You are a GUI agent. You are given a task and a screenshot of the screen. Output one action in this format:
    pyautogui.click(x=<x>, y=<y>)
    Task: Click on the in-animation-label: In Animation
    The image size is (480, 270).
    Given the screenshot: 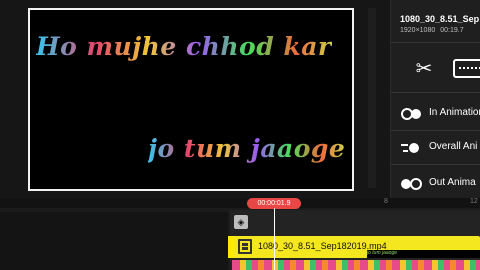 What is the action you would take?
    pyautogui.click(x=454, y=112)
    